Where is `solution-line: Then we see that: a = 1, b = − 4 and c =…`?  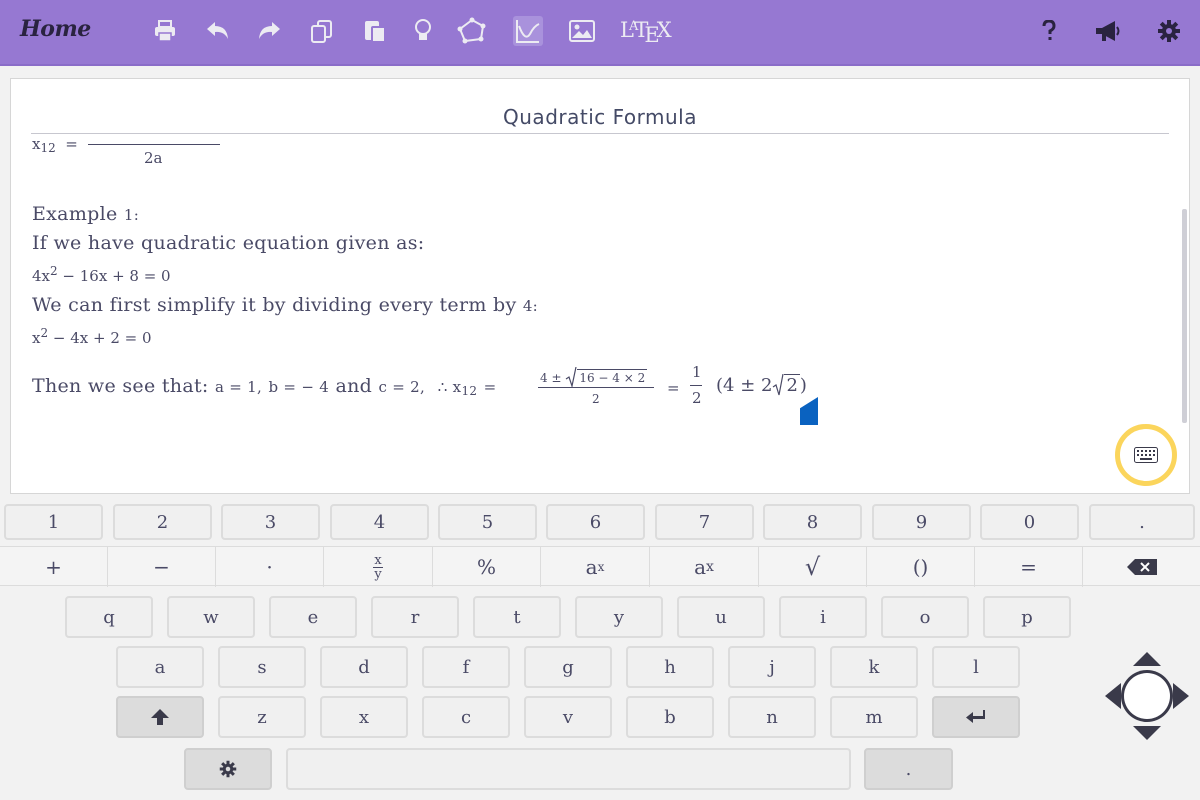
solution-line: Then we see that: a = 1, b = − 4 and c =… is located at coordinates (264, 386).